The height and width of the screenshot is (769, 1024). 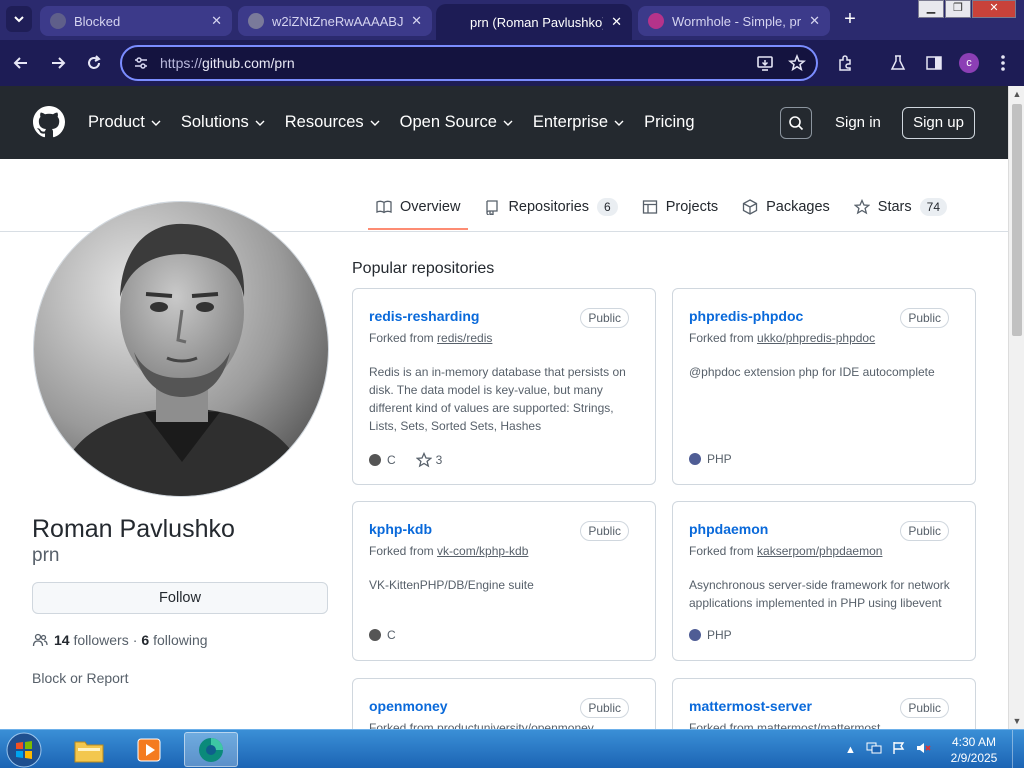 I want to click on nav-resources: Resources, so click(x=332, y=122).